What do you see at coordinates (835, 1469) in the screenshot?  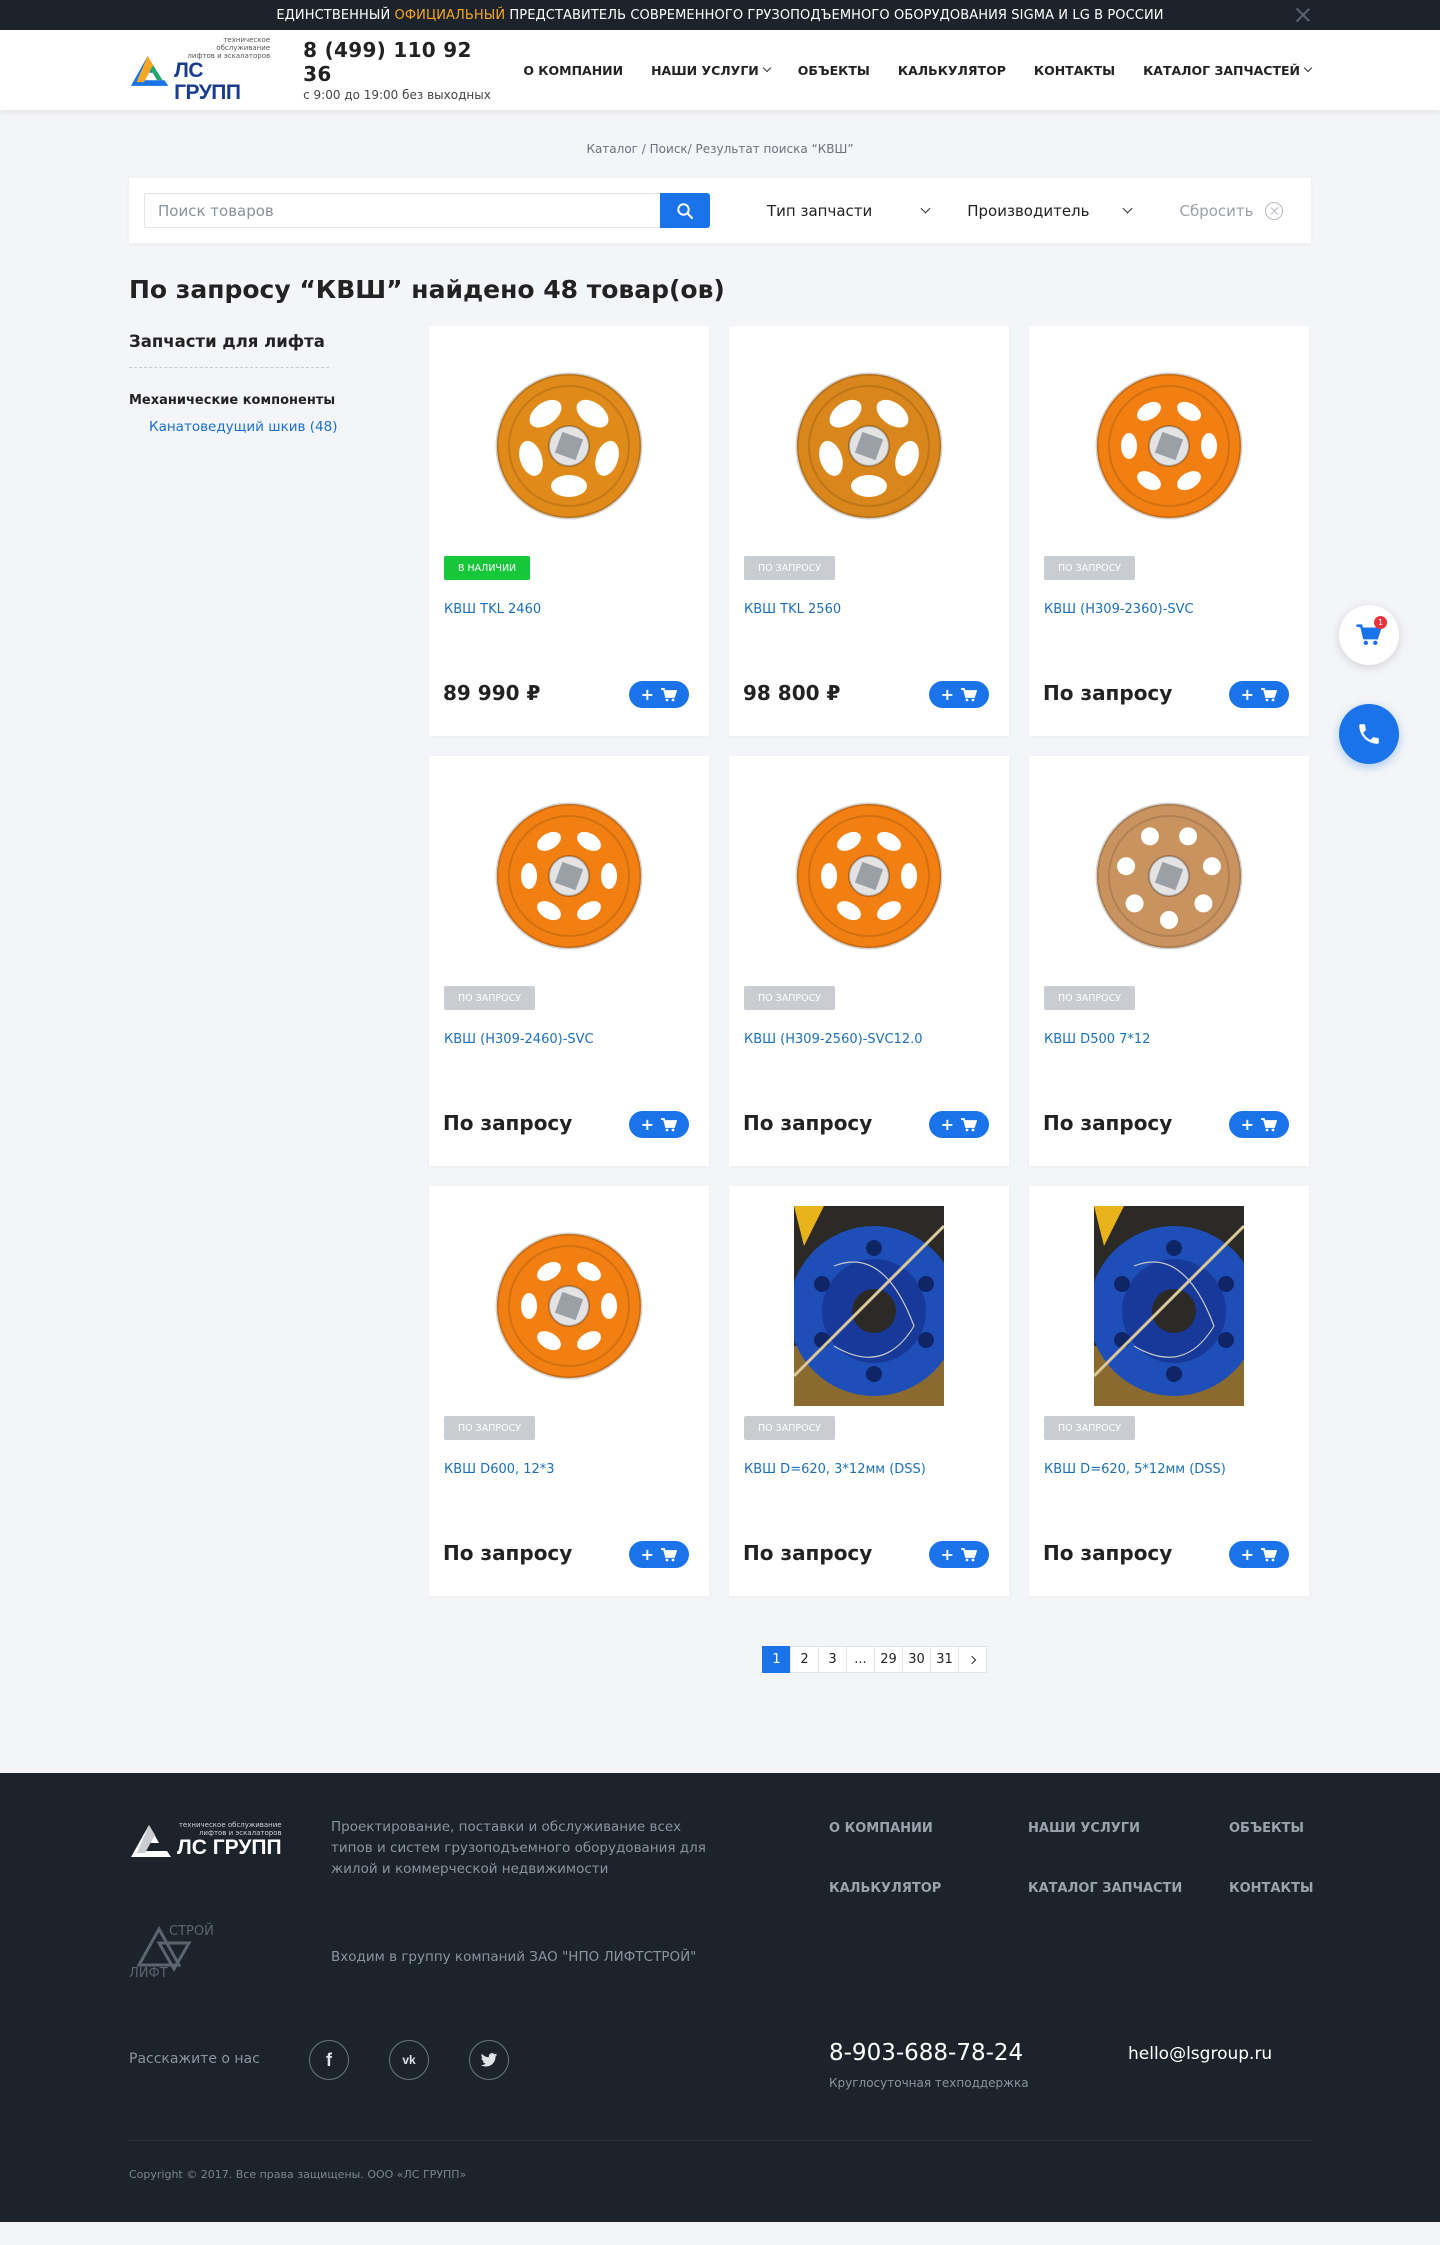 I see `product-name: КВШ D=620, 3*12мм (DSS)` at bounding box center [835, 1469].